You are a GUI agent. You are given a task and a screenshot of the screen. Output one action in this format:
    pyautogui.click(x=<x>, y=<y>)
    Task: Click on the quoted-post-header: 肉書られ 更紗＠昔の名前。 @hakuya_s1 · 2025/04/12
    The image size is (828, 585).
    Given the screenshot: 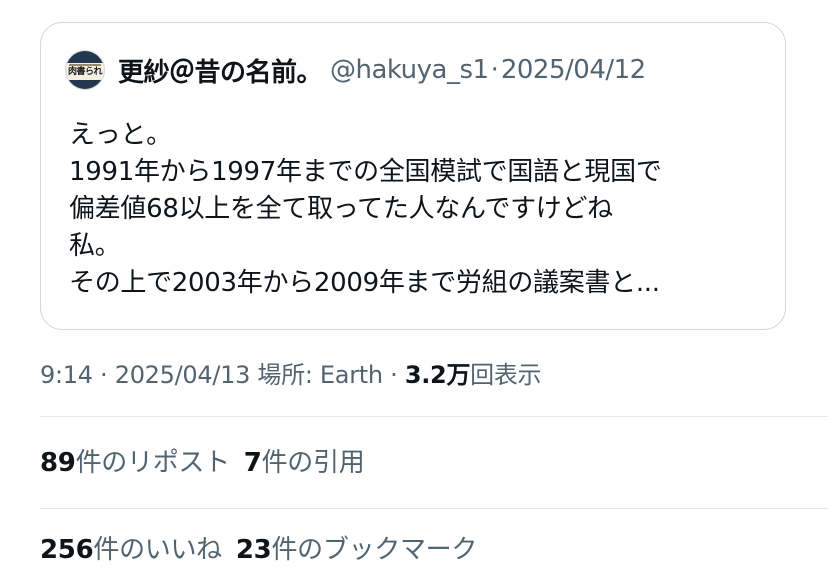 What is the action you would take?
    pyautogui.click(x=355, y=70)
    